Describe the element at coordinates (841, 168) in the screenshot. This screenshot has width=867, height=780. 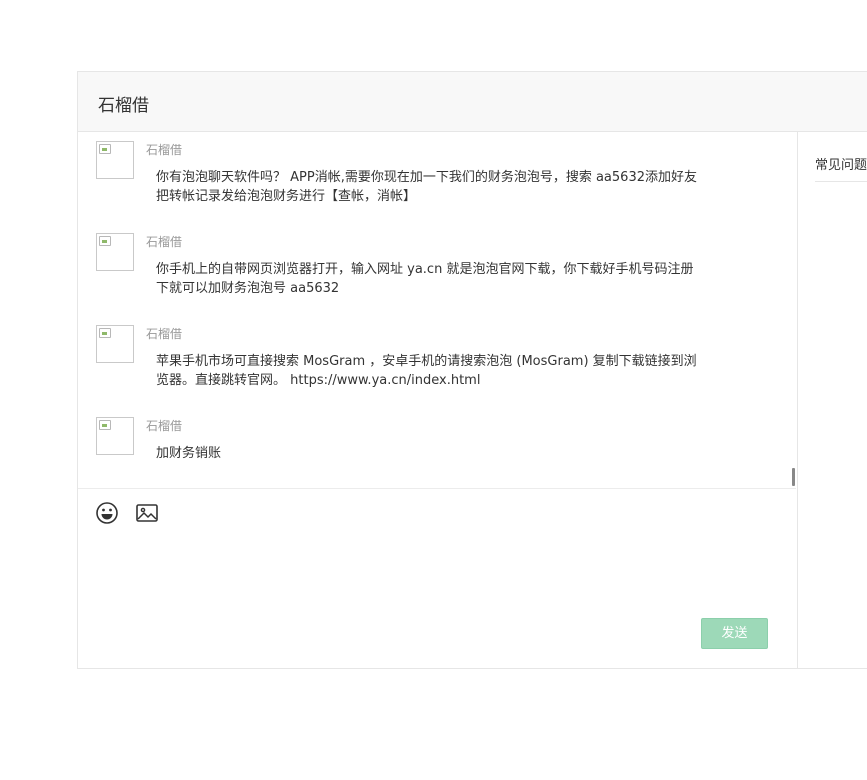
I see `faq-title: 常见问题` at that location.